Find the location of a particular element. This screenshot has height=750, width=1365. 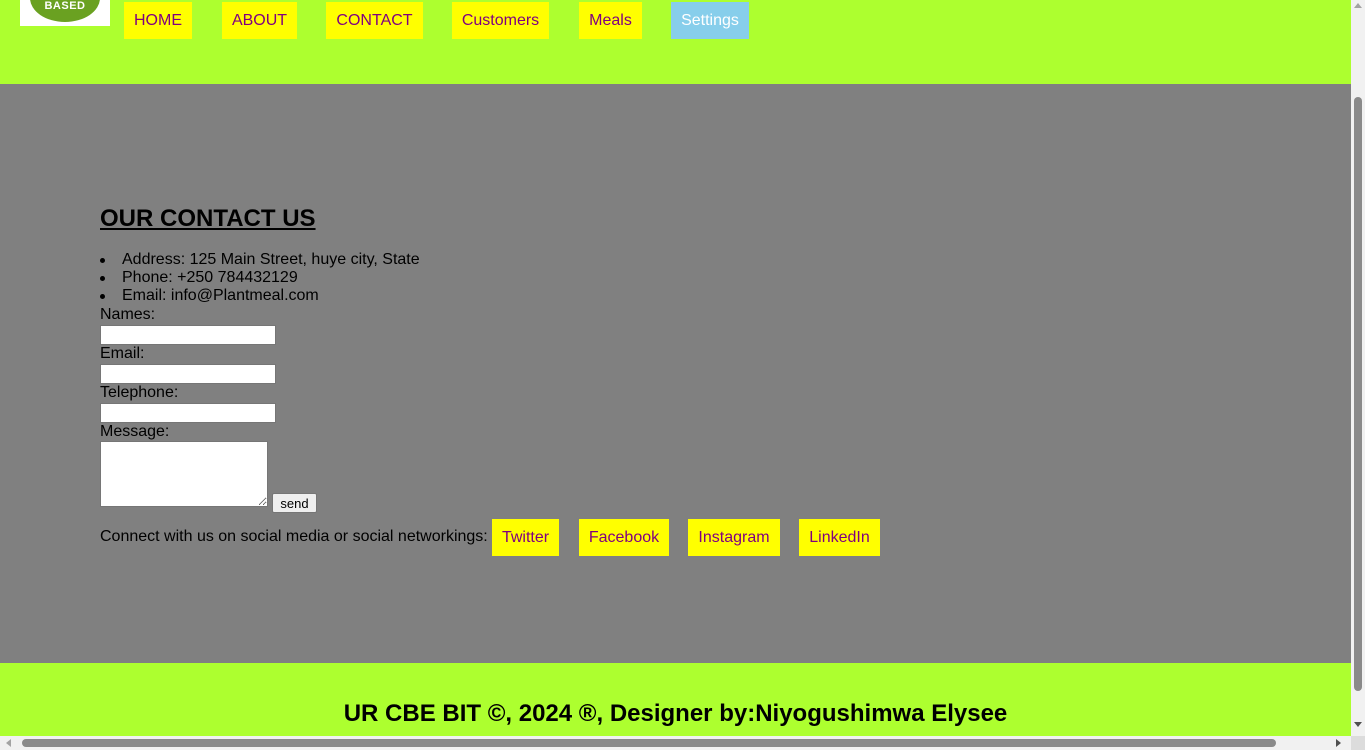

scroll-right-icon is located at coordinates (1338, 743).